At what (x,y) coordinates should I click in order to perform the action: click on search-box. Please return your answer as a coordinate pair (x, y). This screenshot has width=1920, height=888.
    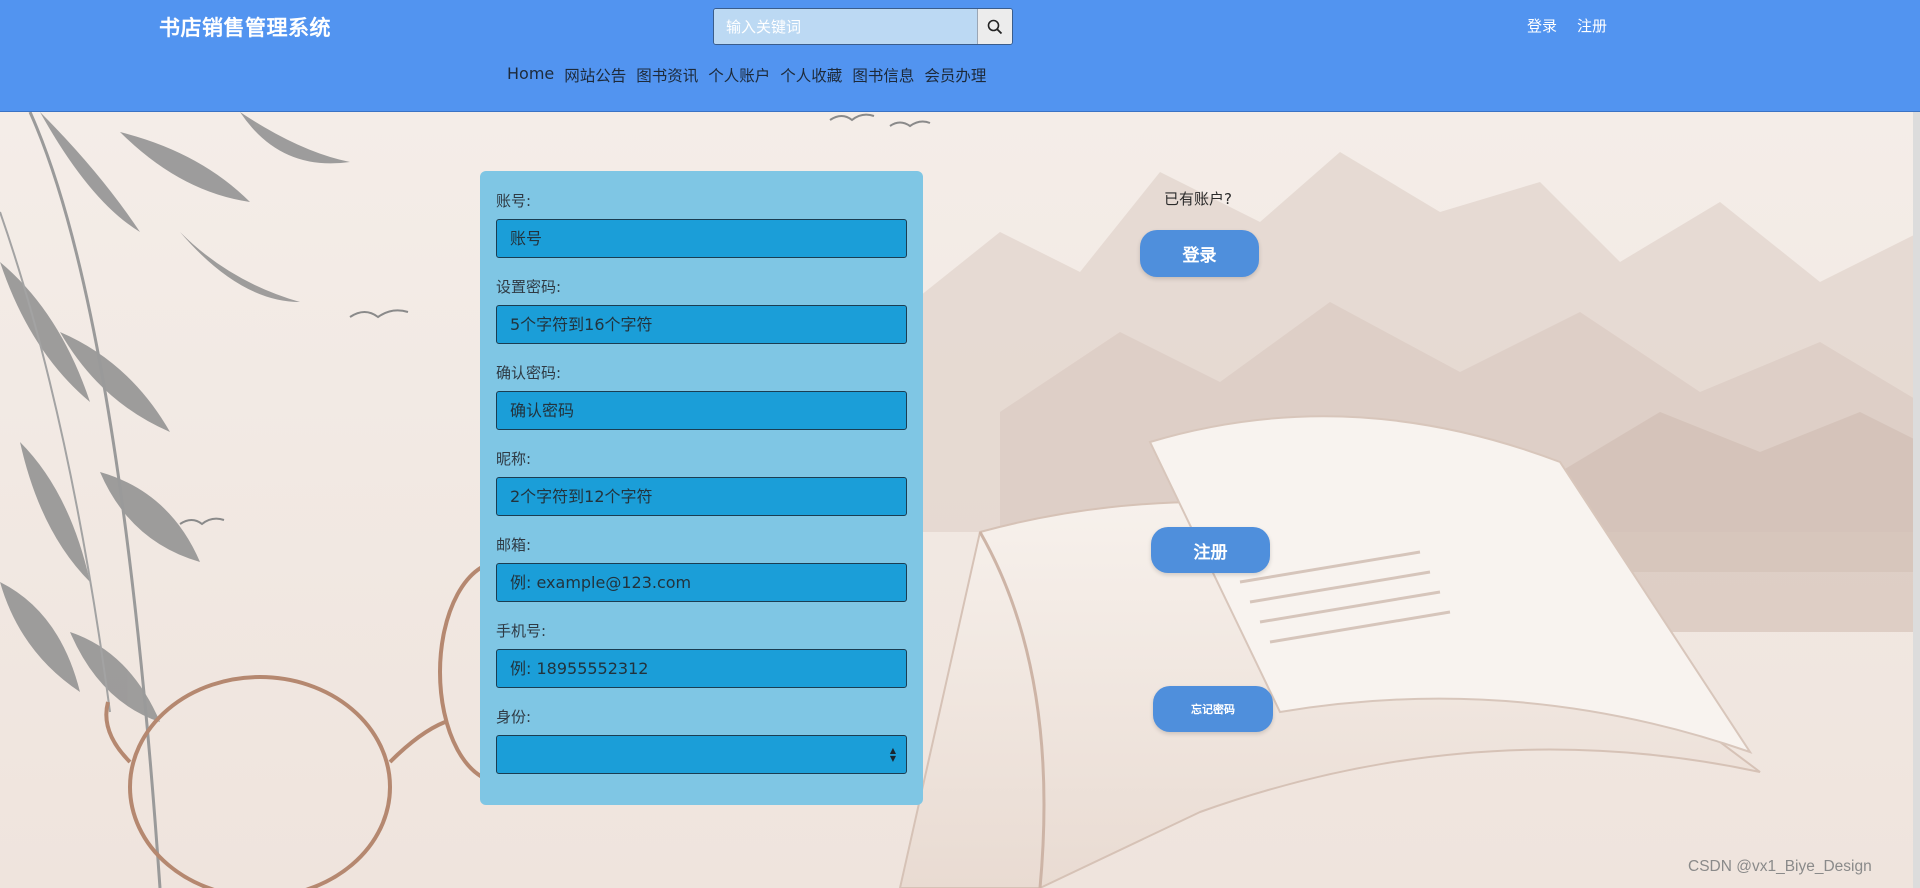
    Looking at the image, I should click on (863, 26).